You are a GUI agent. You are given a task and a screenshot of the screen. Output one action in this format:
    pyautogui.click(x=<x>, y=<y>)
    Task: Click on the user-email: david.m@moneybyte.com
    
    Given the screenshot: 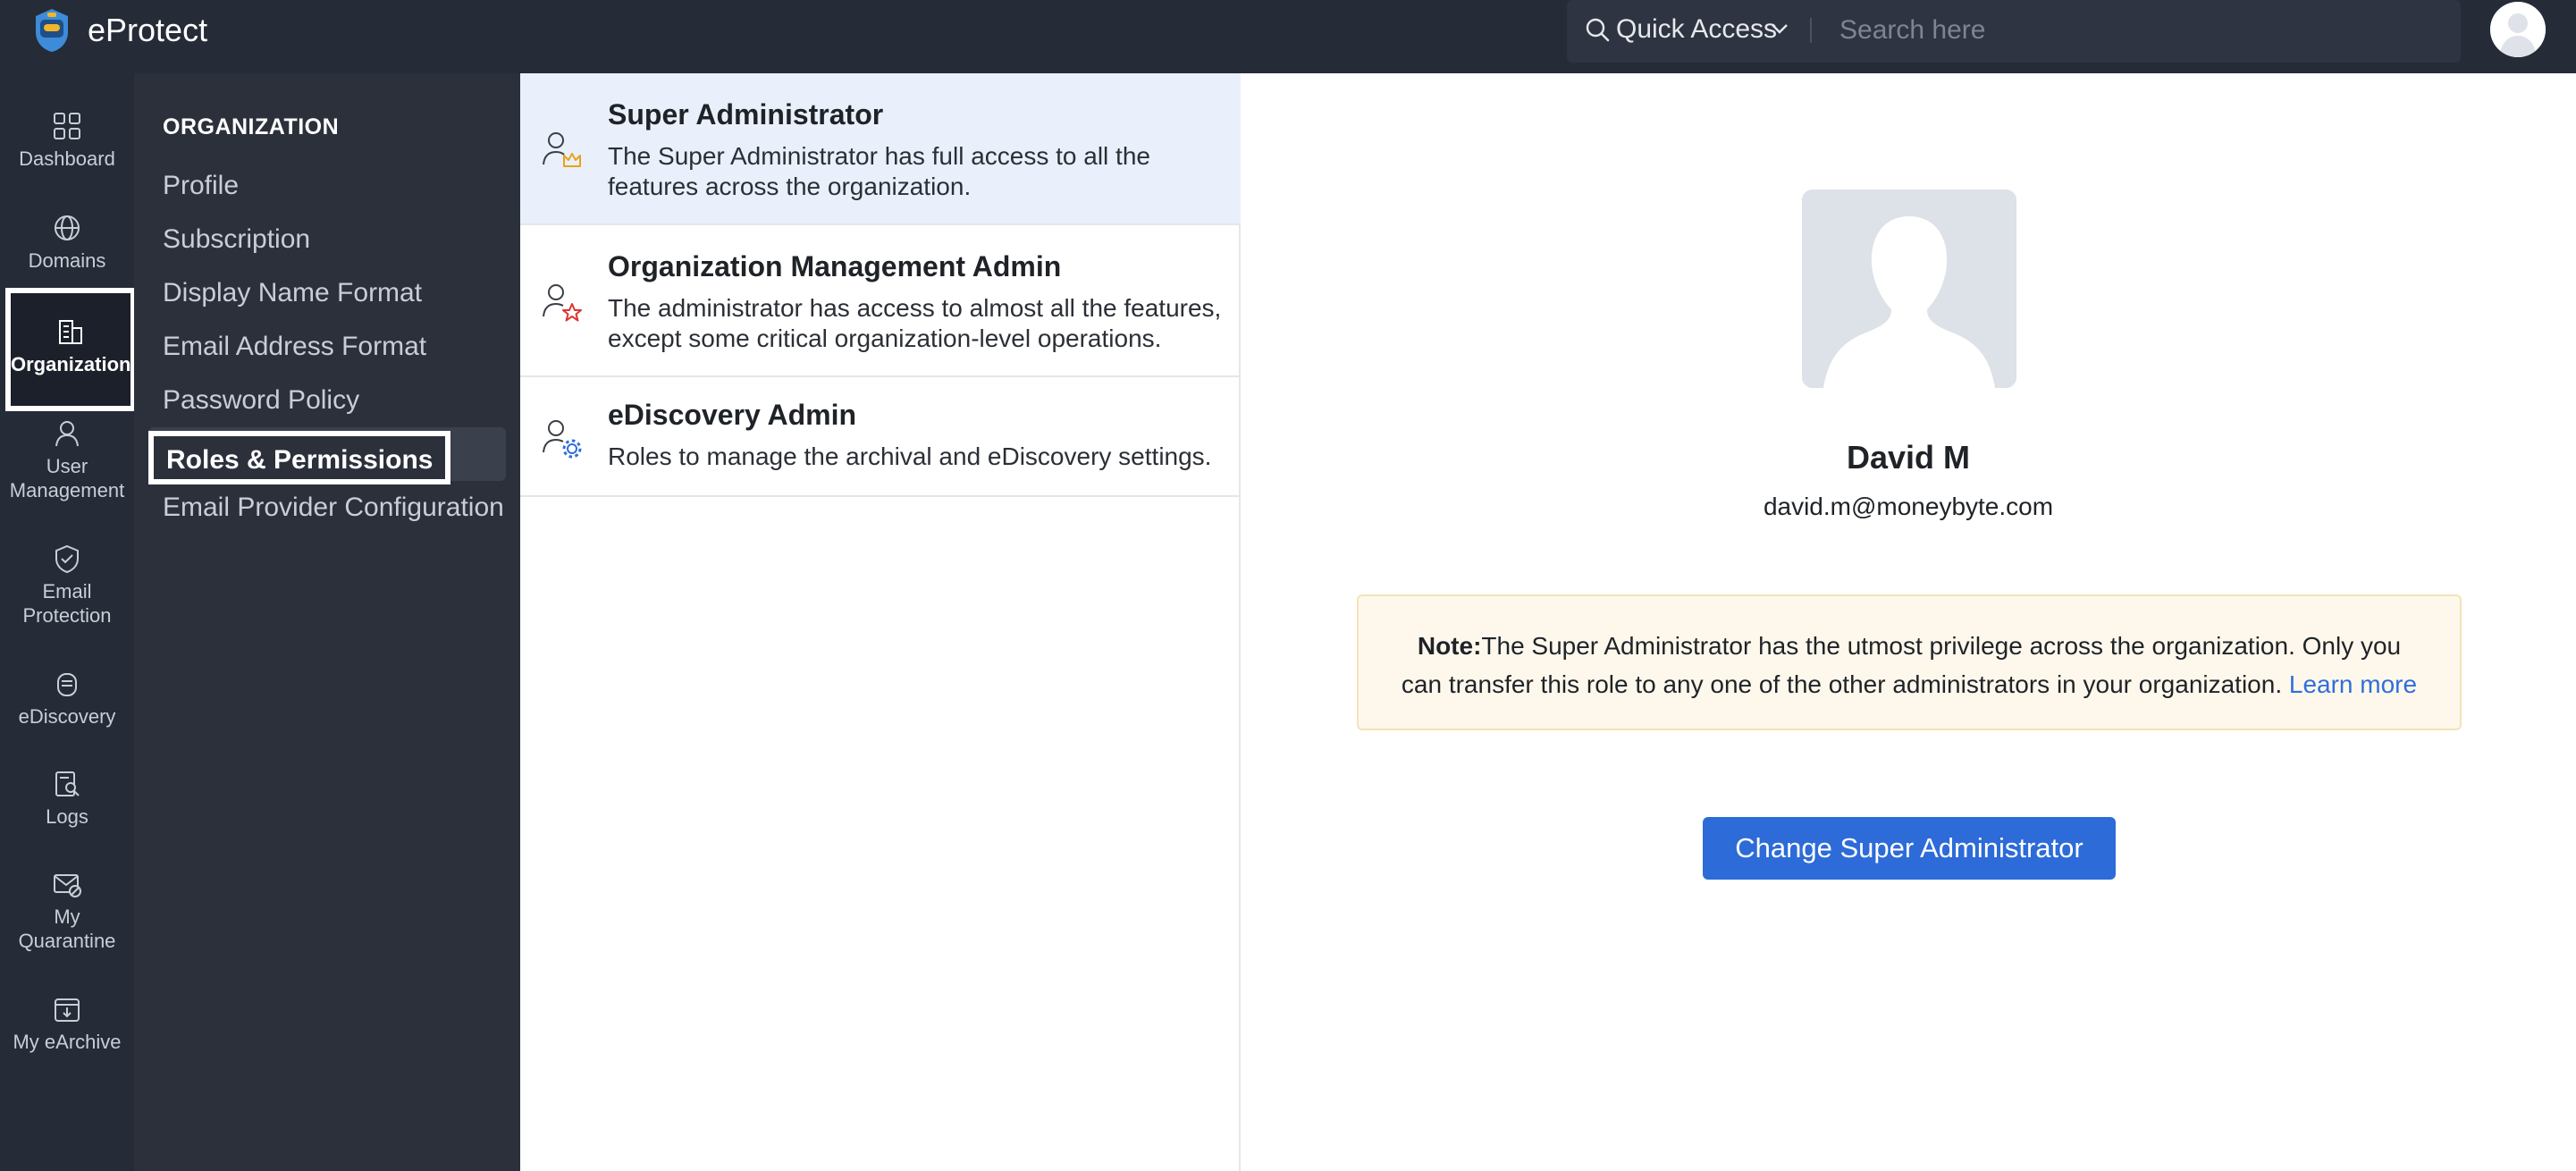 What is the action you would take?
    pyautogui.click(x=1909, y=506)
    